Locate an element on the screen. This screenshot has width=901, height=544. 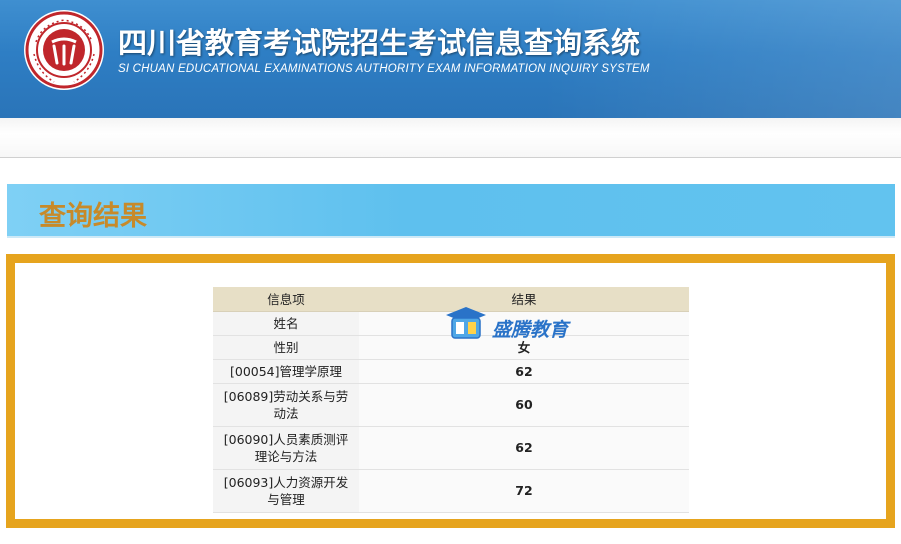
nav-bar is located at coordinates (450, 138).